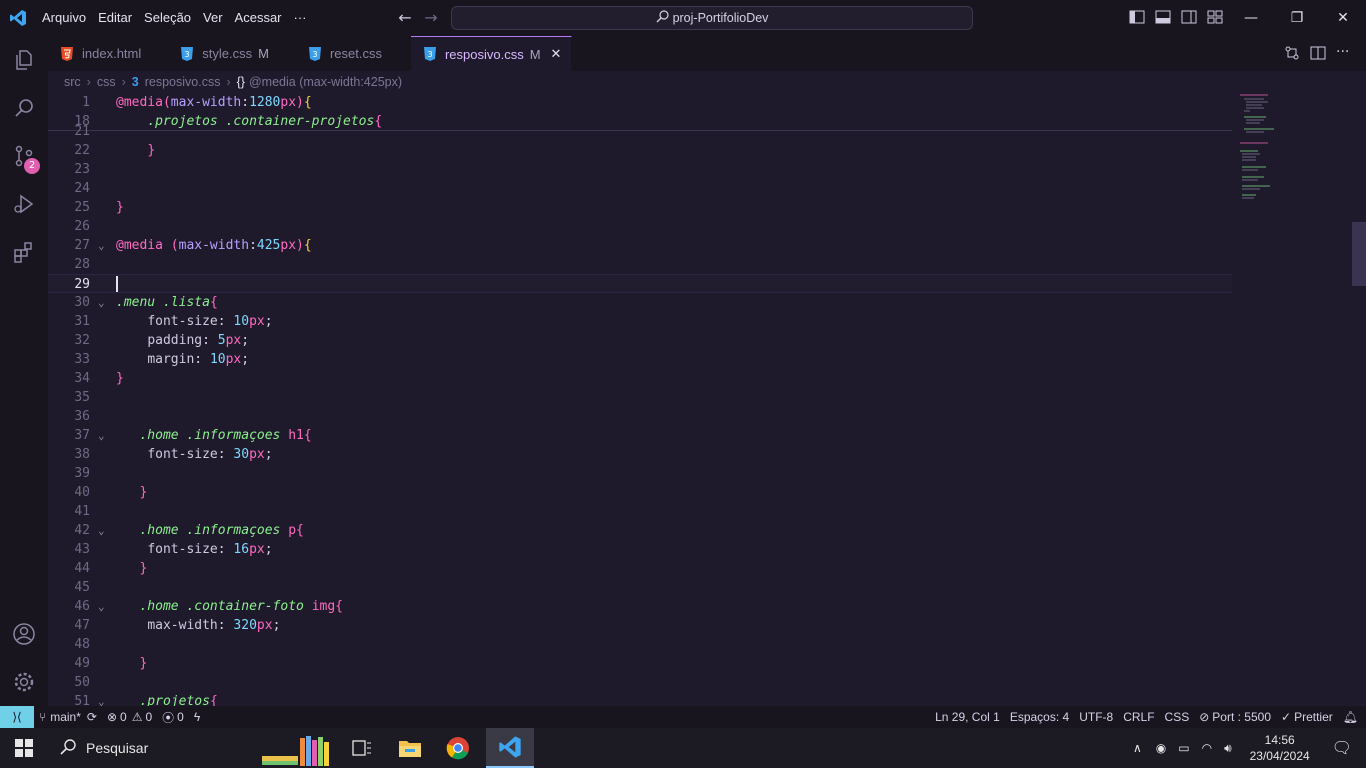 Image resolution: width=1366 pixels, height=768 pixels. What do you see at coordinates (556, 54) in the screenshot?
I see `close-tab-icon: ✕` at bounding box center [556, 54].